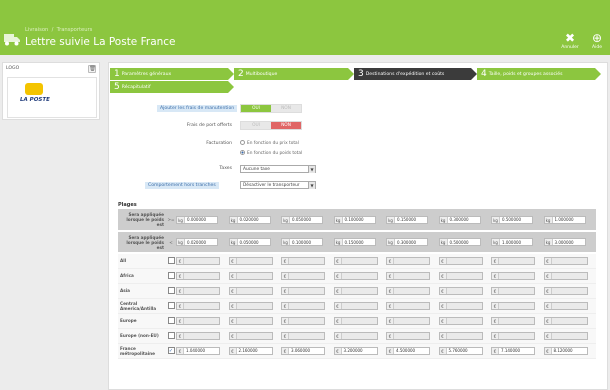 This screenshot has width=610, height=390. Describe the element at coordinates (512, 219) in the screenshot. I see `range-from-input: kg 0.500000` at that location.